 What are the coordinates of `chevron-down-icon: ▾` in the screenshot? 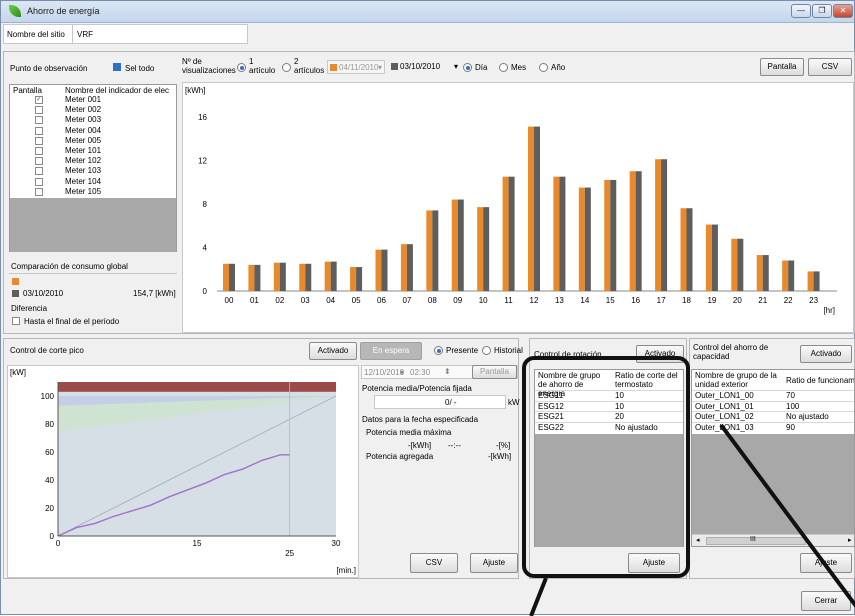 It's located at (380, 67).